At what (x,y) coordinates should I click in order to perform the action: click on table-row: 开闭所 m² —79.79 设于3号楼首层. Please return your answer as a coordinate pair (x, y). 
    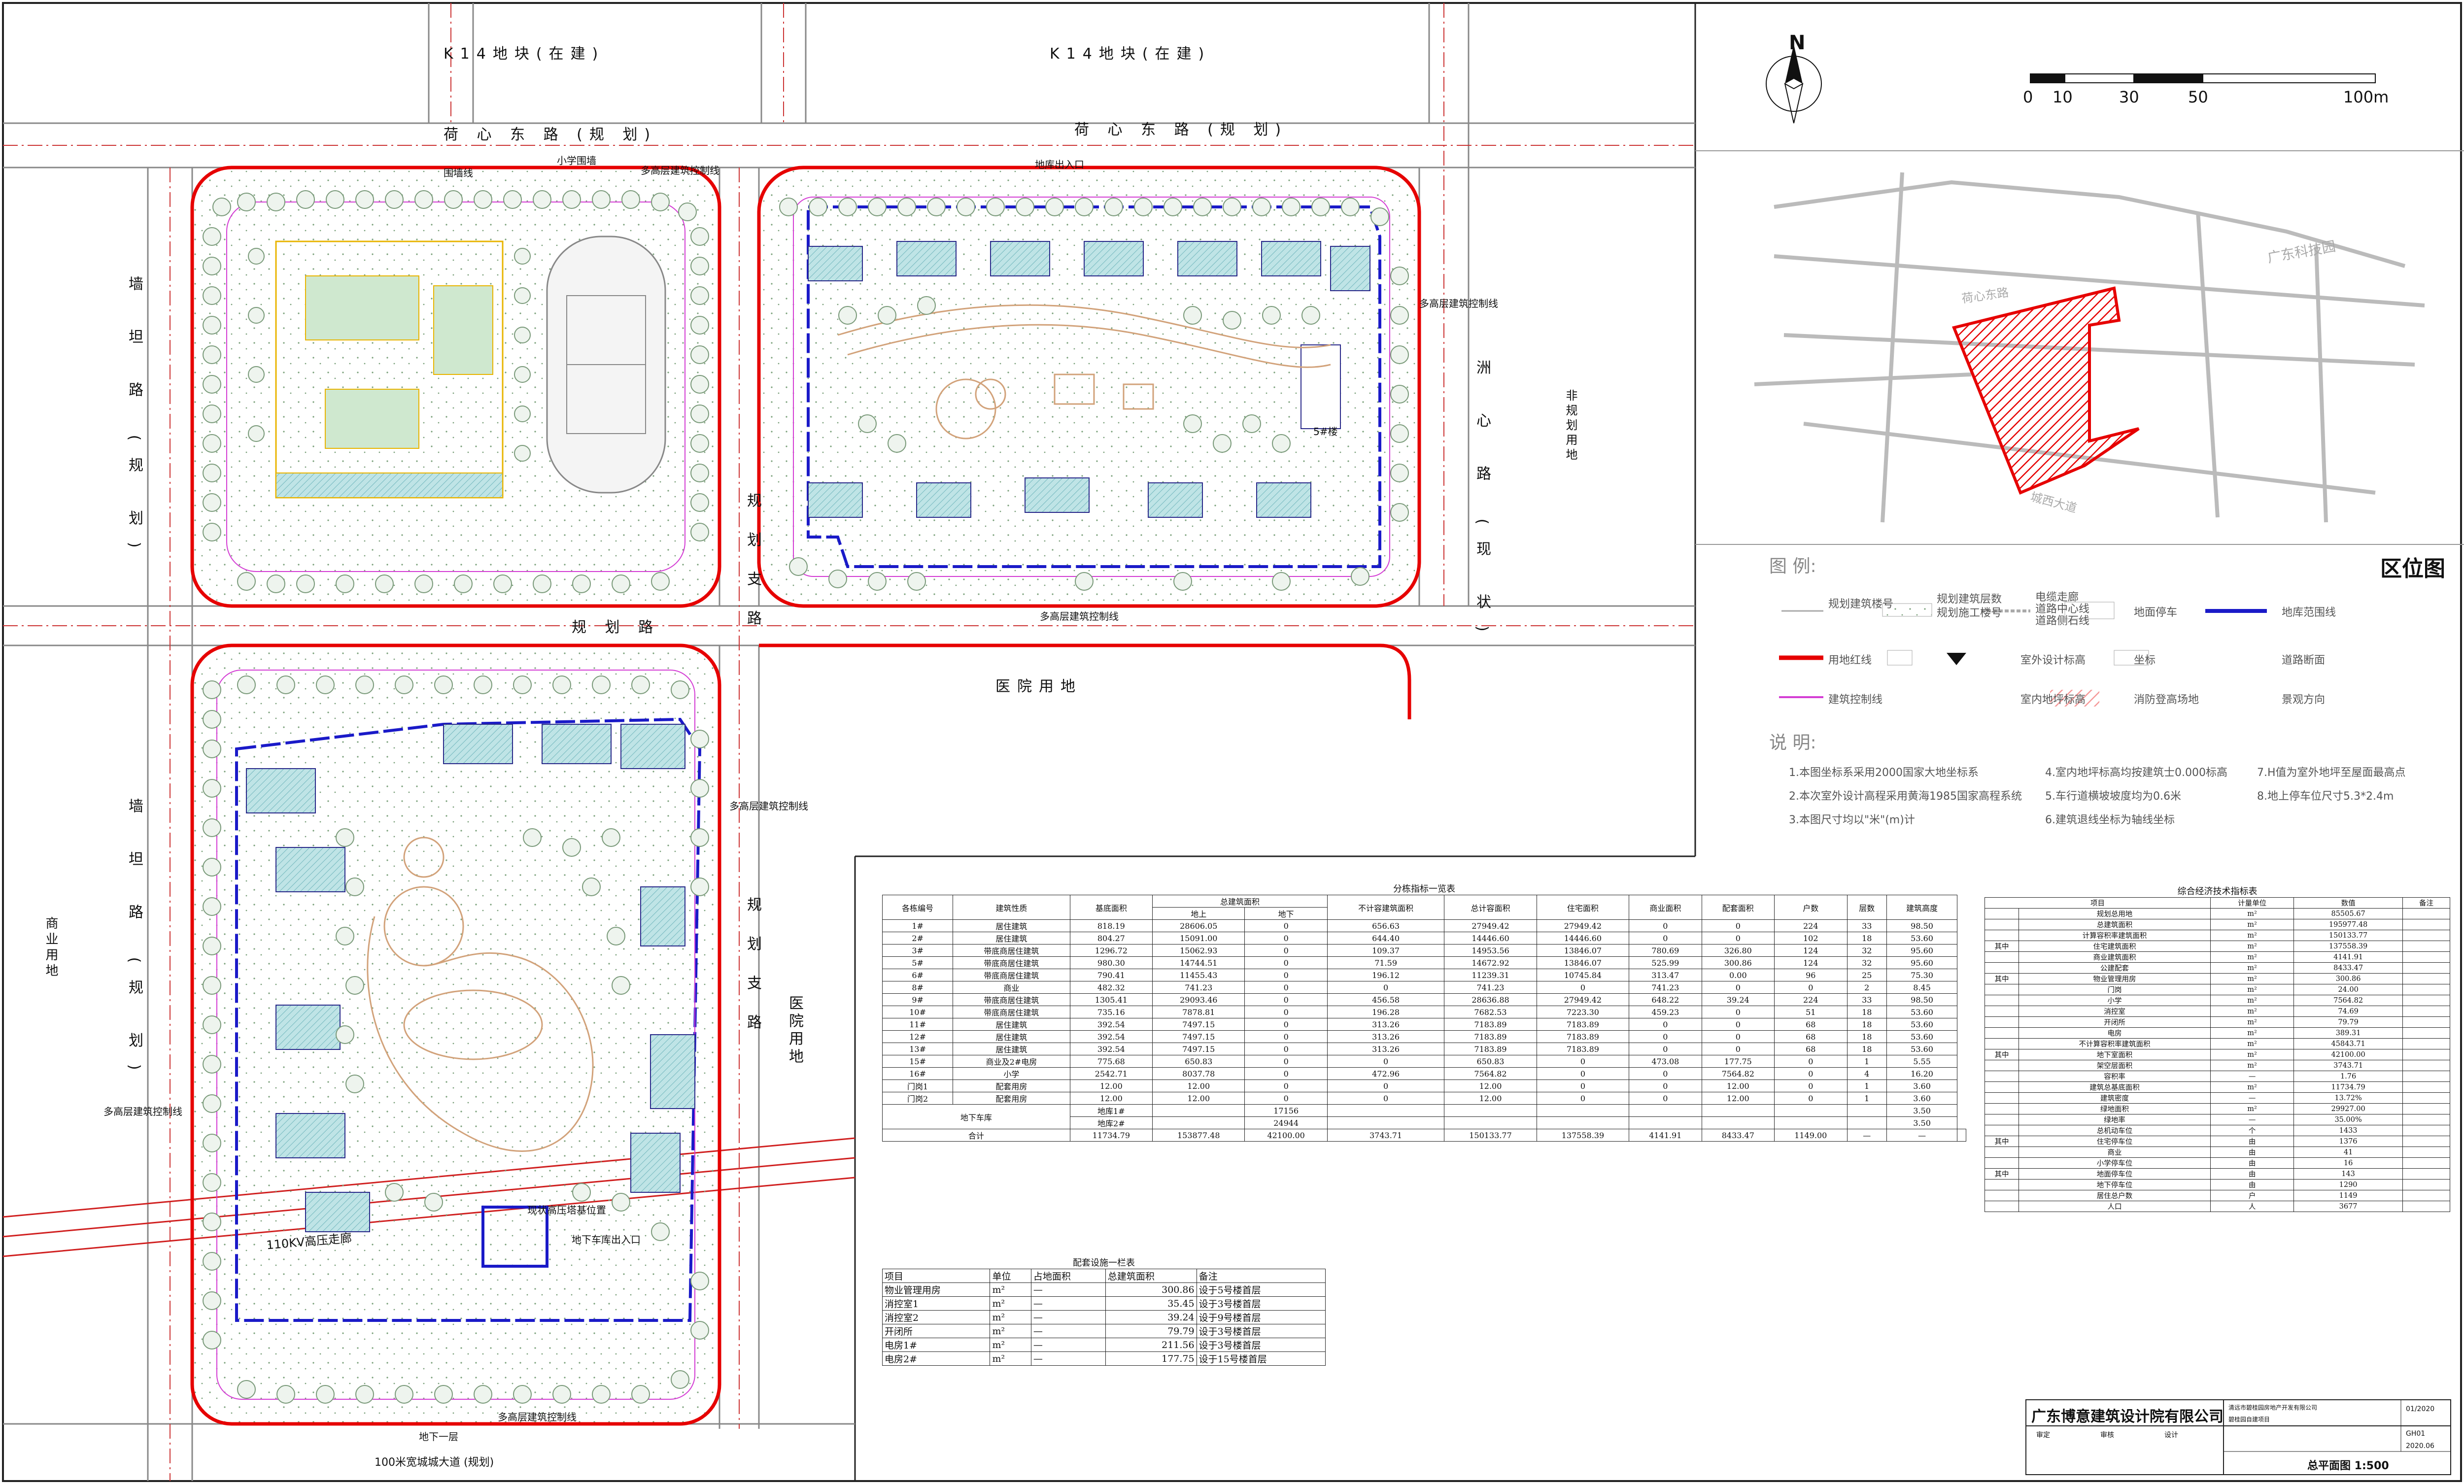
    Looking at the image, I should click on (1104, 1331).